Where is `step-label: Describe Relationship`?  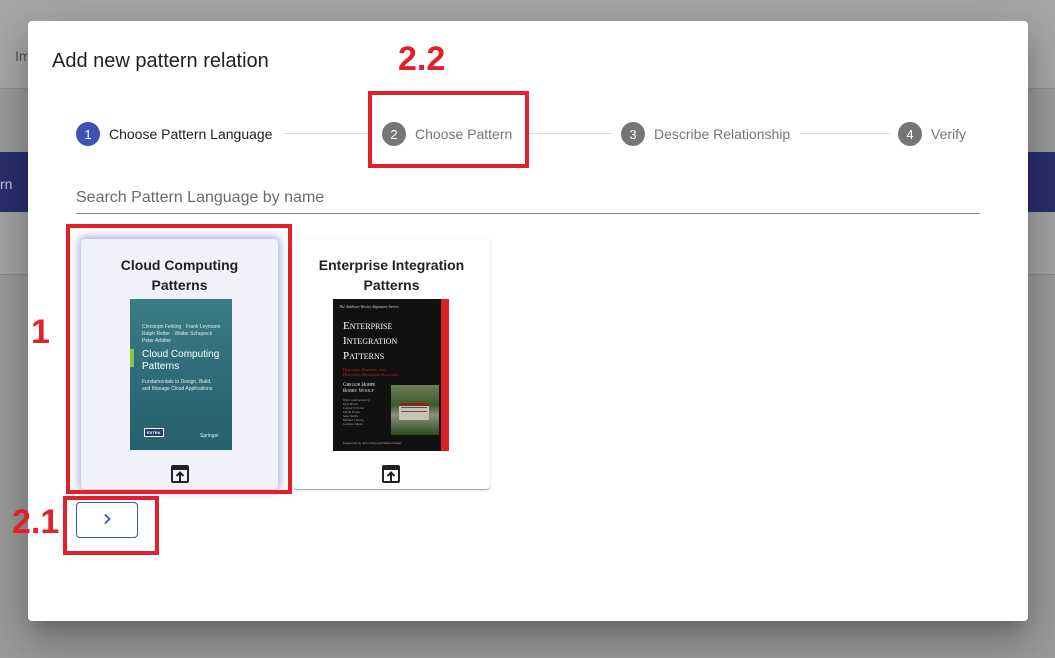
step-label: Describe Relationship is located at coordinates (722, 134).